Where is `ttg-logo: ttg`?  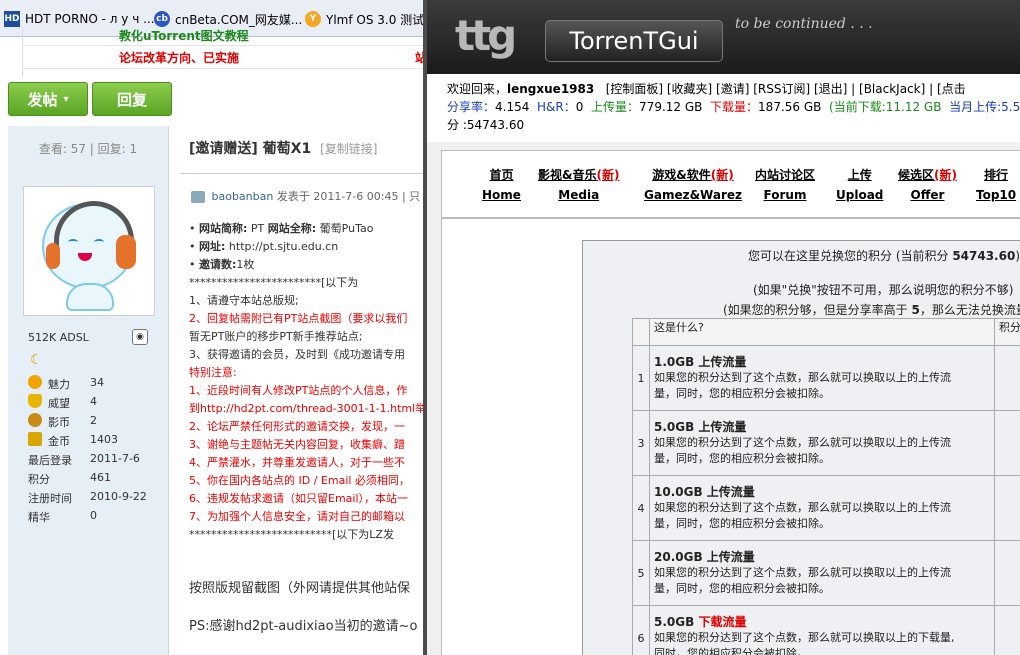
ttg-logo: ttg is located at coordinates (490, 36).